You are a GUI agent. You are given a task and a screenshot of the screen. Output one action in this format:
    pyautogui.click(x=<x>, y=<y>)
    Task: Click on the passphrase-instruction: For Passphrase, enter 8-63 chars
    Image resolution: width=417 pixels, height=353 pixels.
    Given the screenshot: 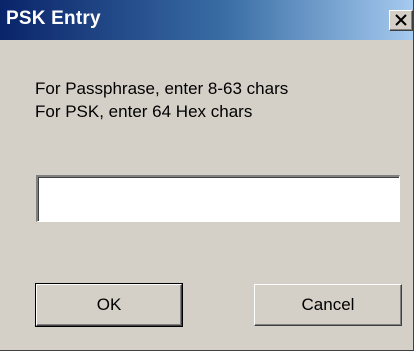 What is the action you would take?
    pyautogui.click(x=162, y=88)
    